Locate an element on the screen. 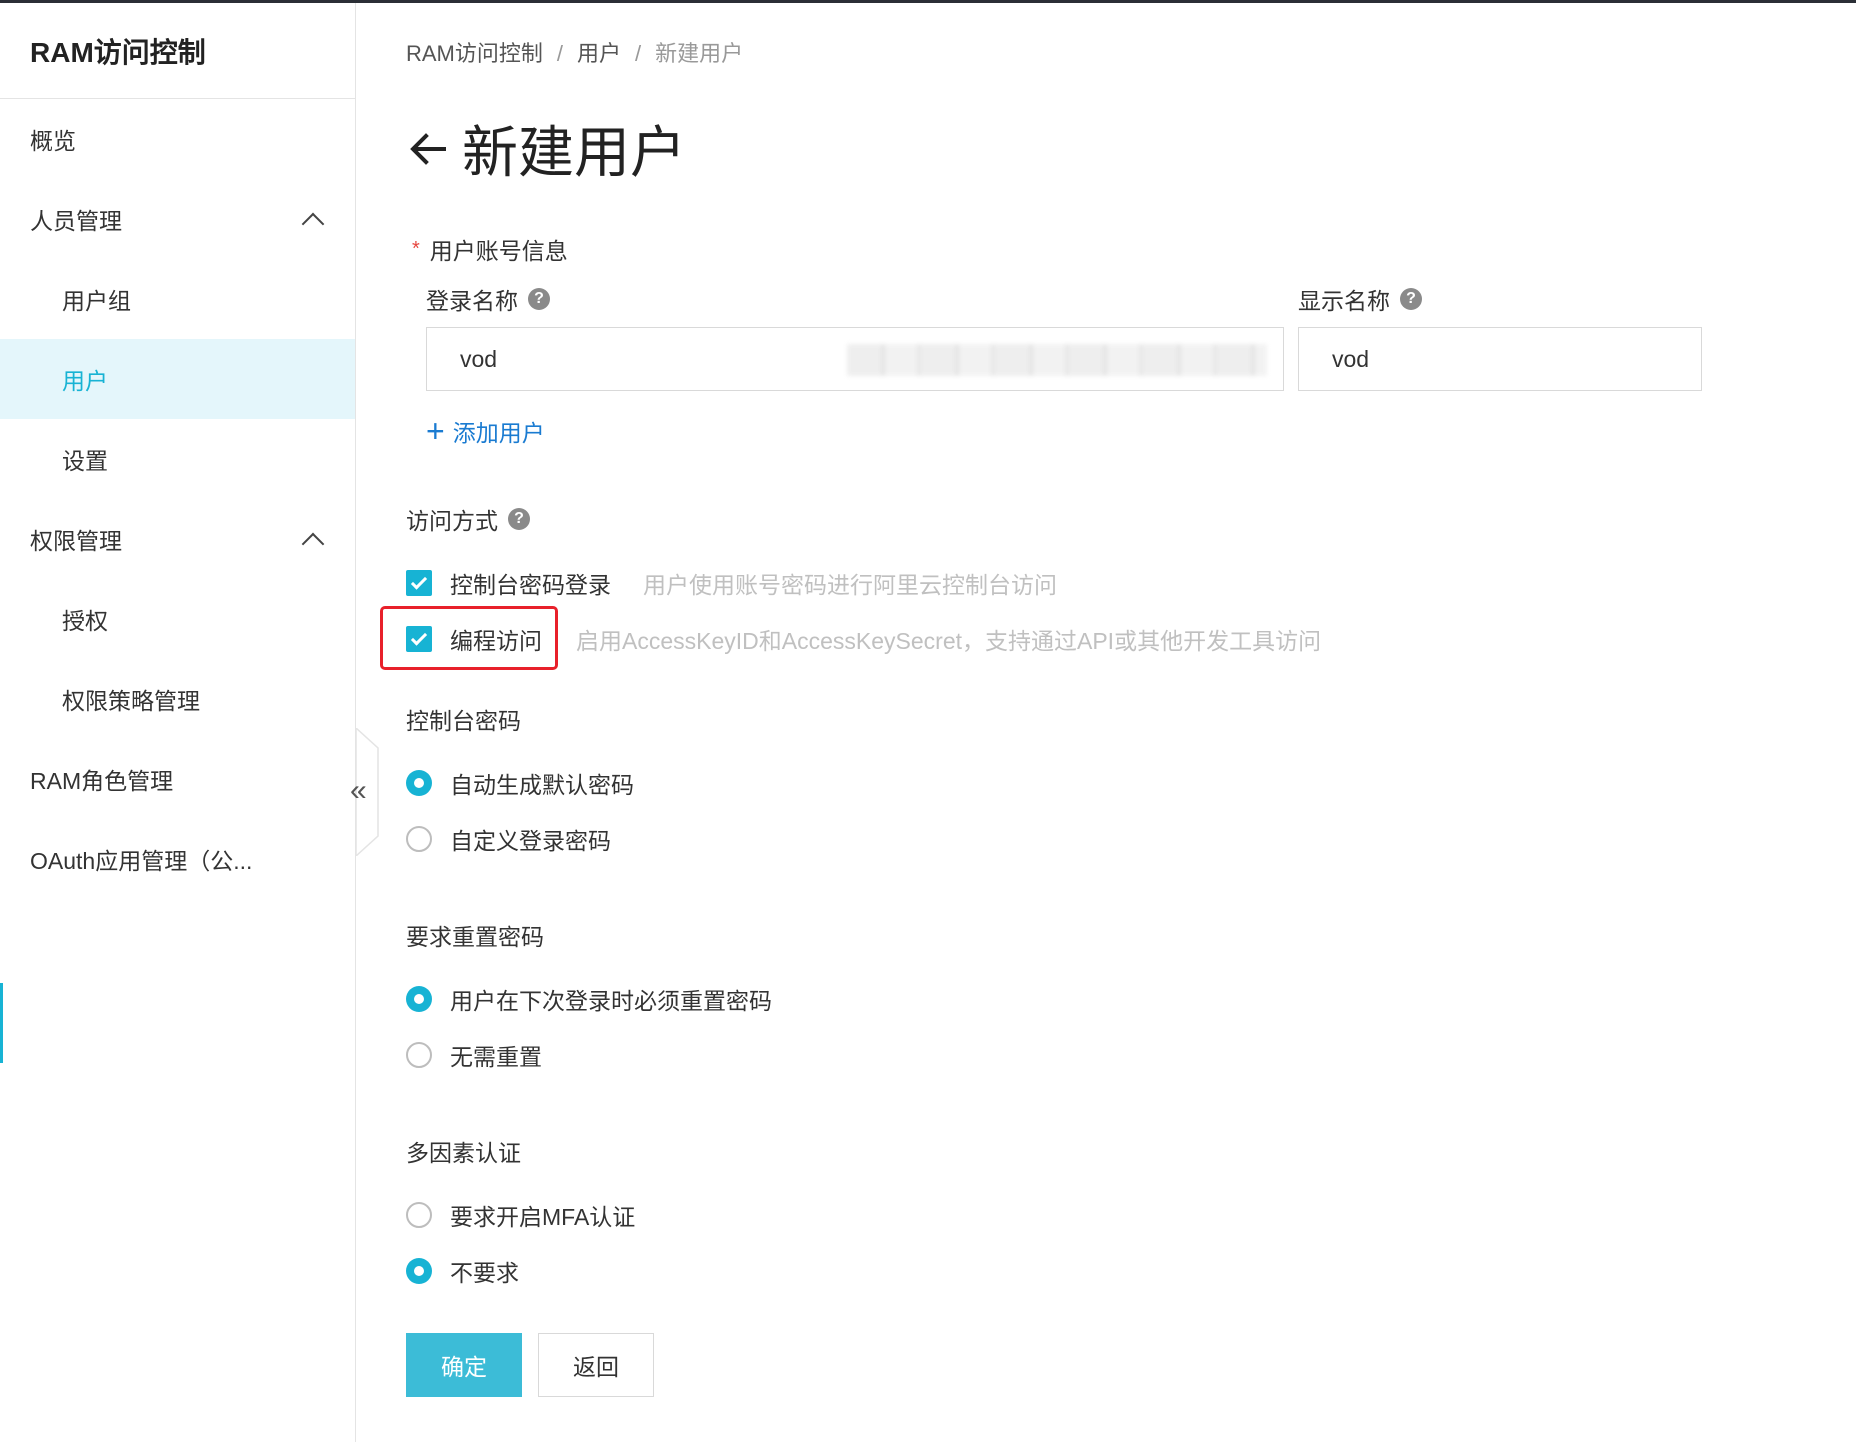  radio-label: 无需重置 is located at coordinates (496, 1057).